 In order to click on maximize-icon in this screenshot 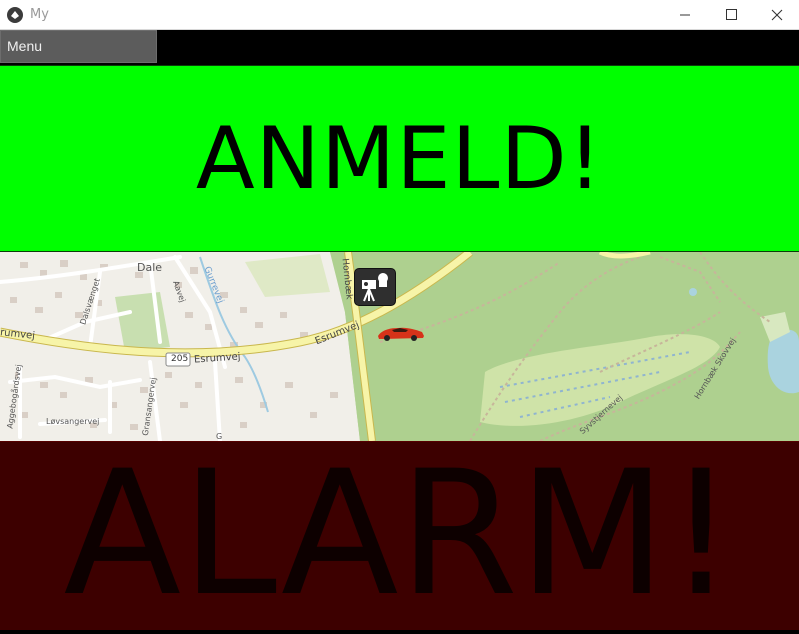, I will do `click(731, 14)`.